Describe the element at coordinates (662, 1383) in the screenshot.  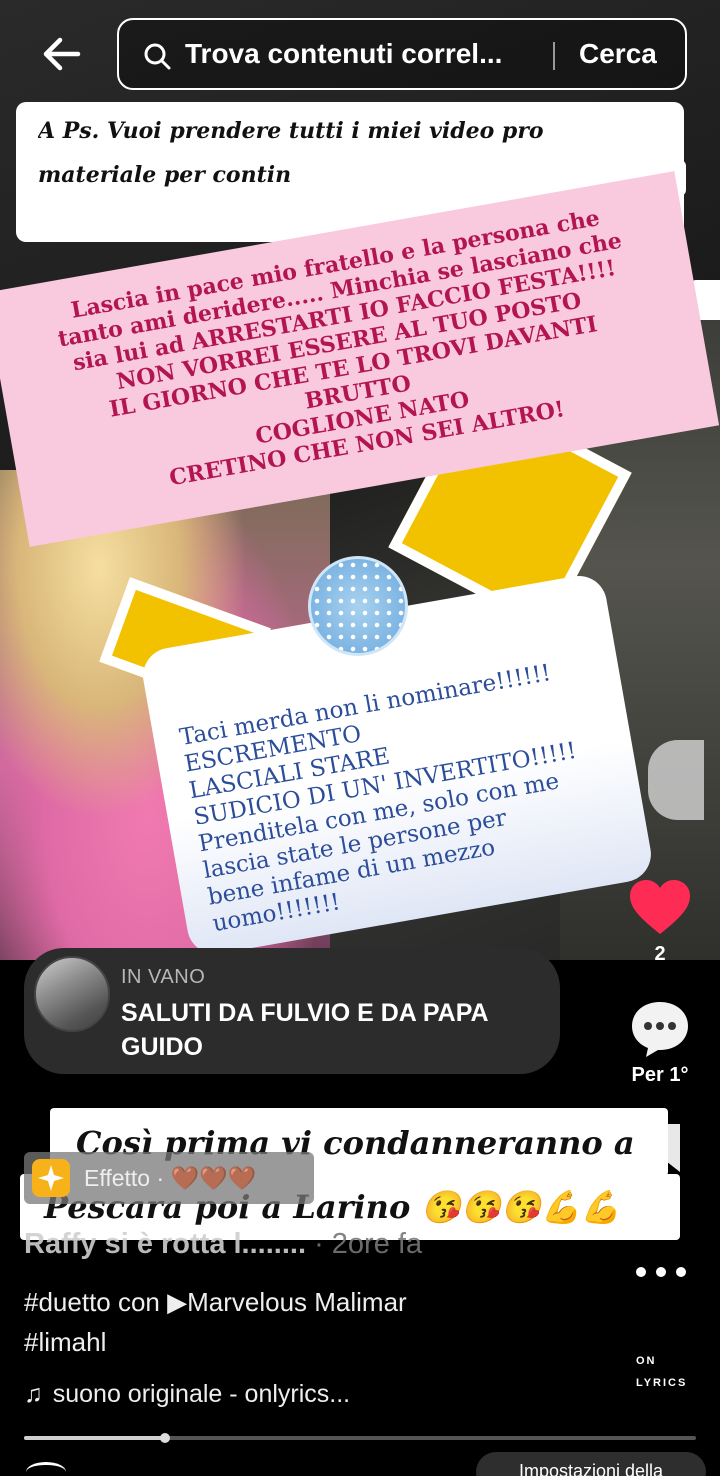
I see `music-disc-label: LYRICS` at that location.